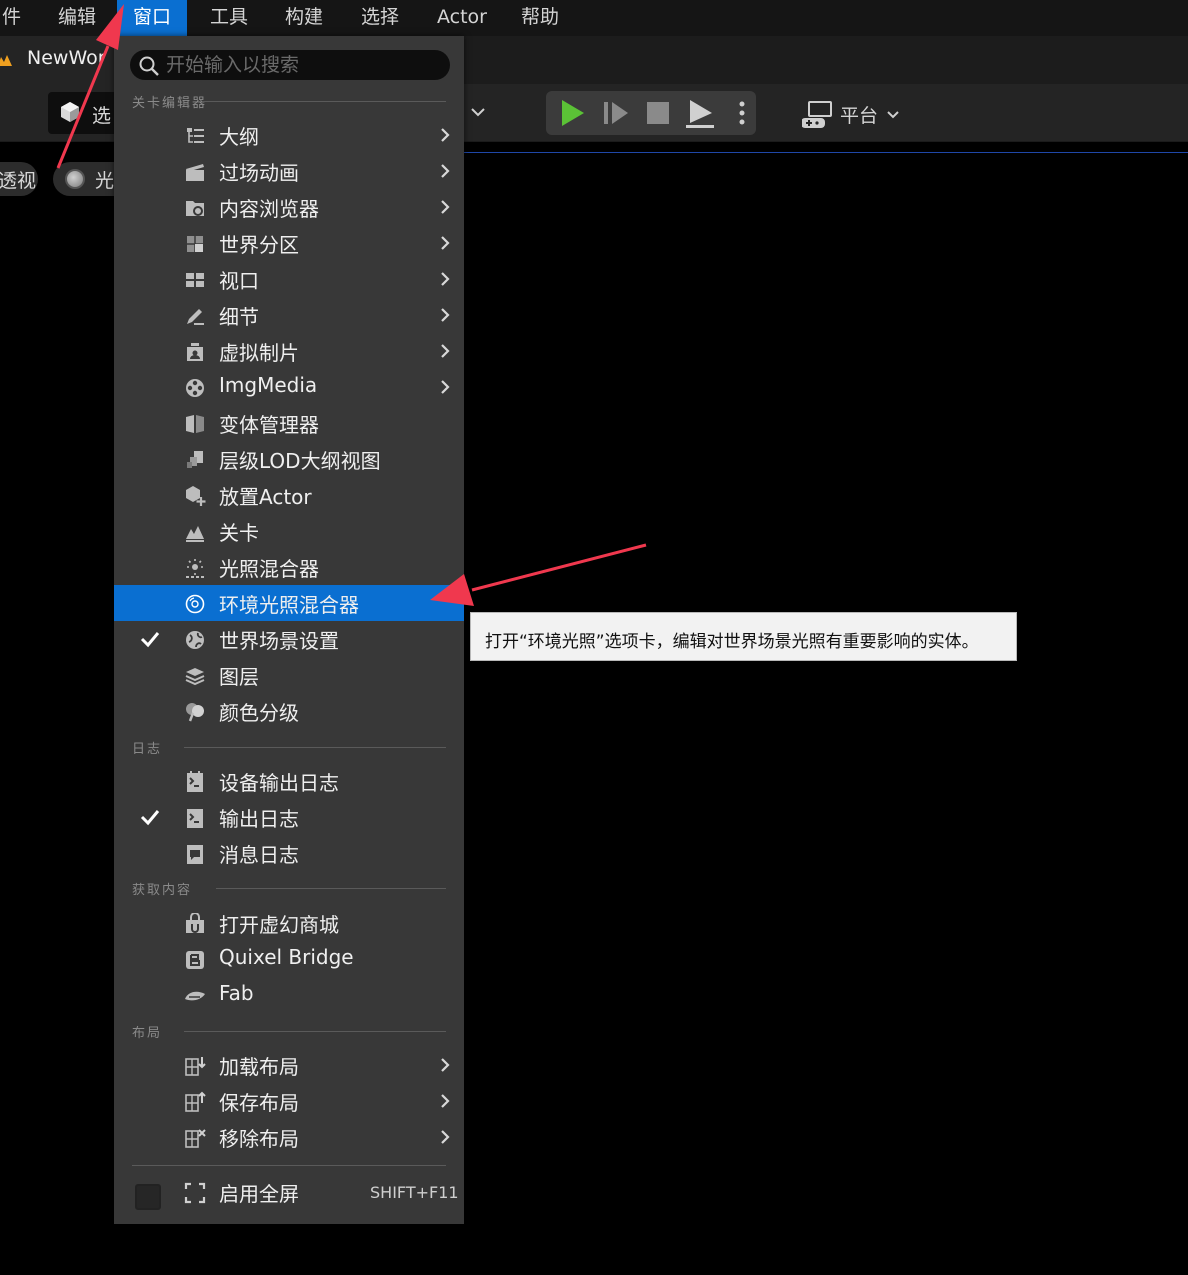 The height and width of the screenshot is (1275, 1188). Describe the element at coordinates (301, 65) in the screenshot. I see `search-input` at that location.